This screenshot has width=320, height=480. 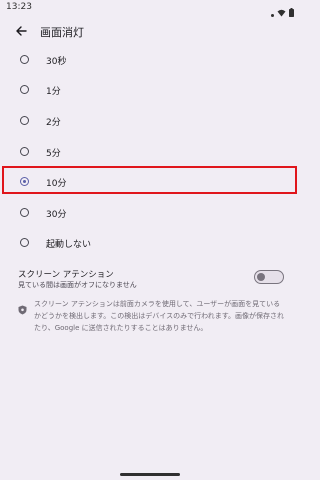 What do you see at coordinates (56, 184) in the screenshot?
I see `option-label: 10分` at bounding box center [56, 184].